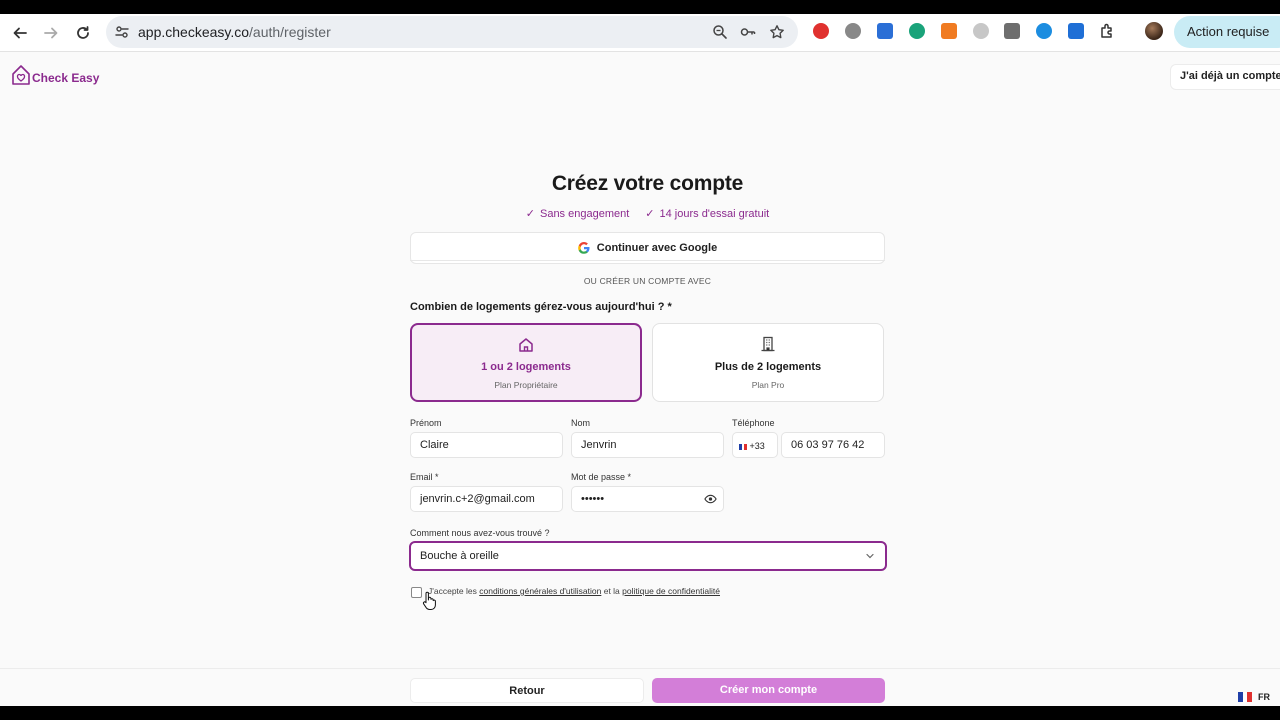 Image resolution: width=1280 pixels, height=720 pixels. I want to click on back-arrow-icon, so click(20, 33).